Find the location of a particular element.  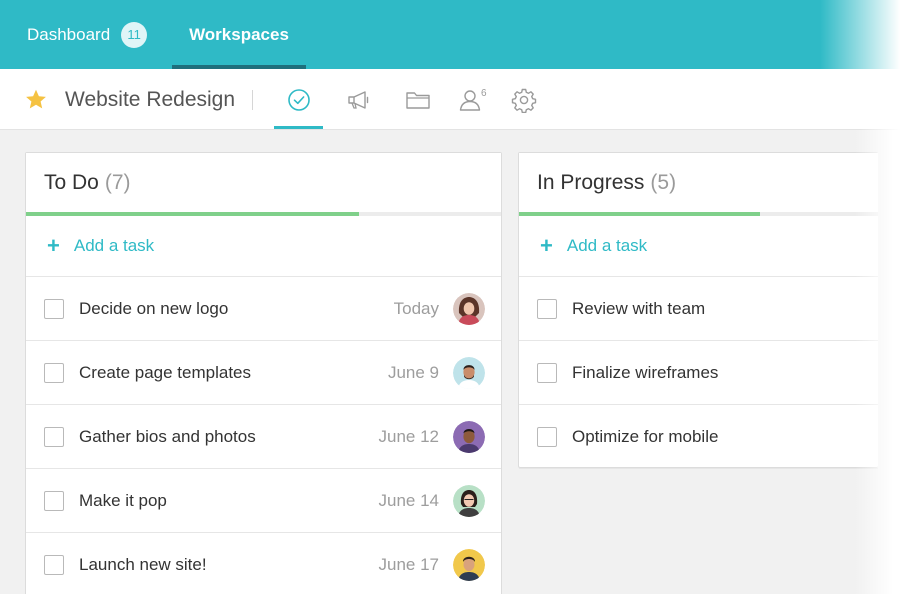

project-title: Website Redesign is located at coordinates (150, 99).